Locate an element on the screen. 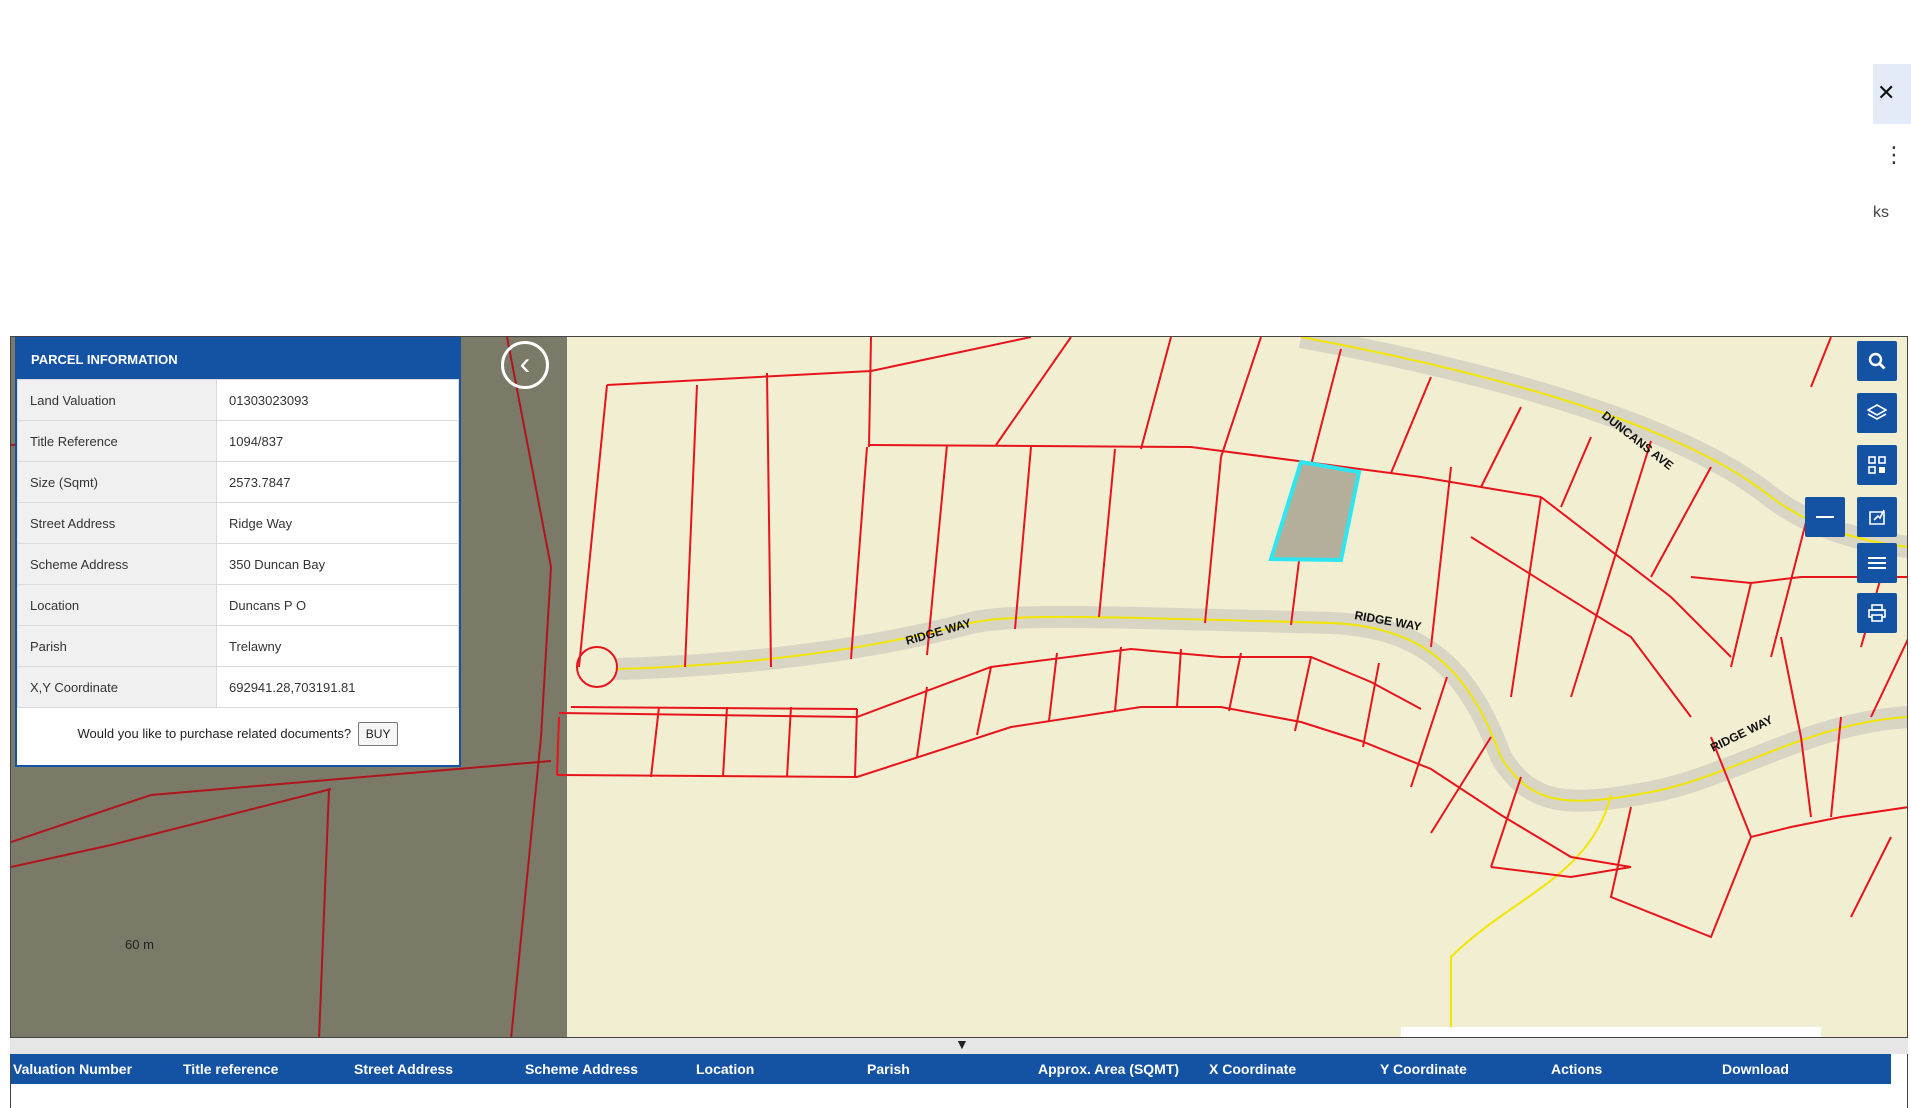 The image size is (1911, 1108). table-row: Parish Trelawny is located at coordinates (238, 646).